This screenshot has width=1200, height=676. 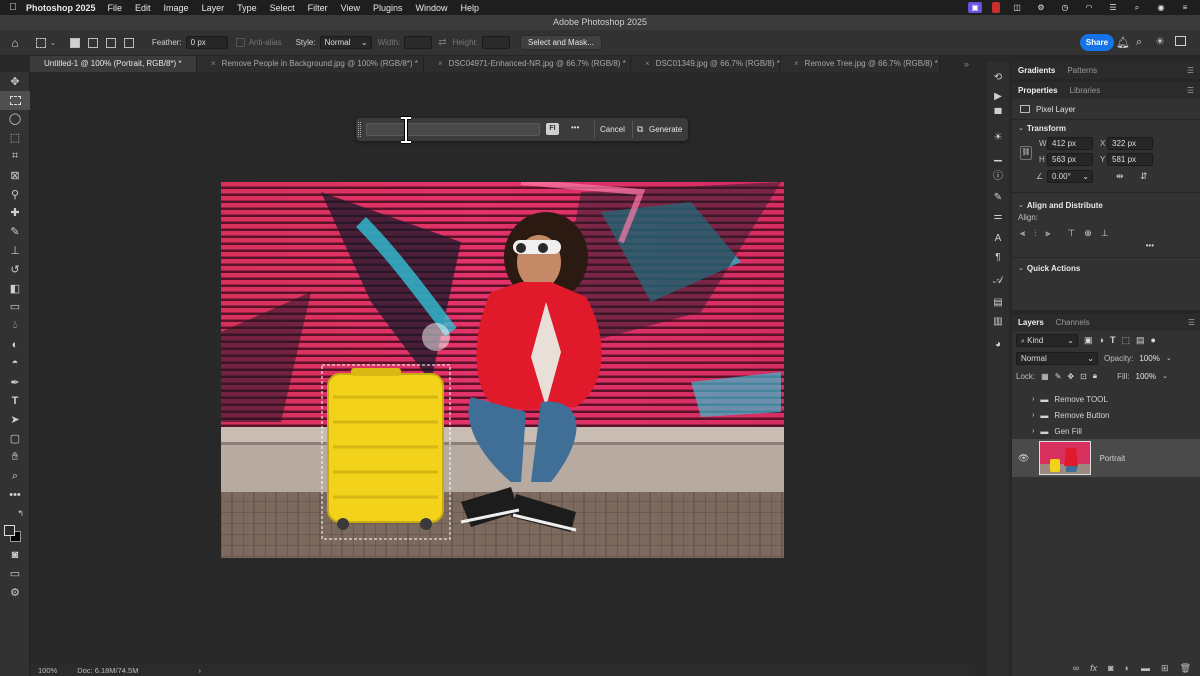 I want to click on brushes-icon: ✎, so click(x=998, y=197).